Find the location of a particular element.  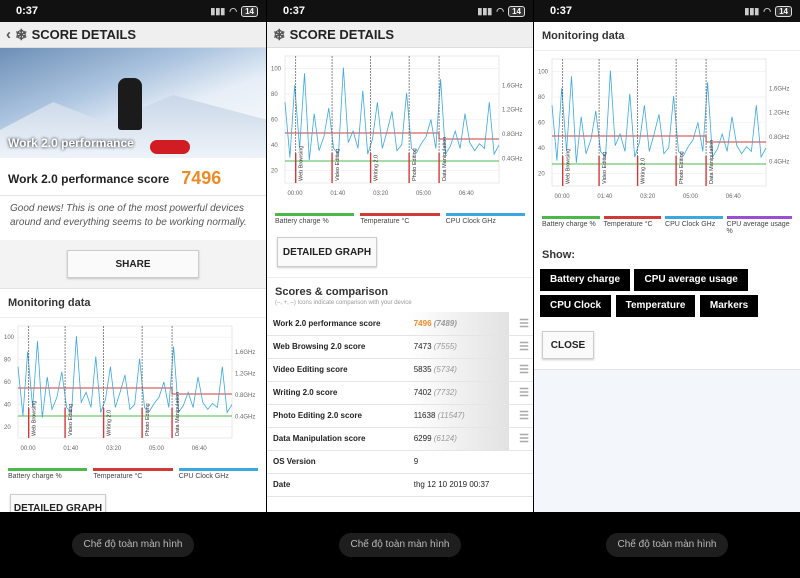

row-label: OS Version is located at coordinates (337, 462).